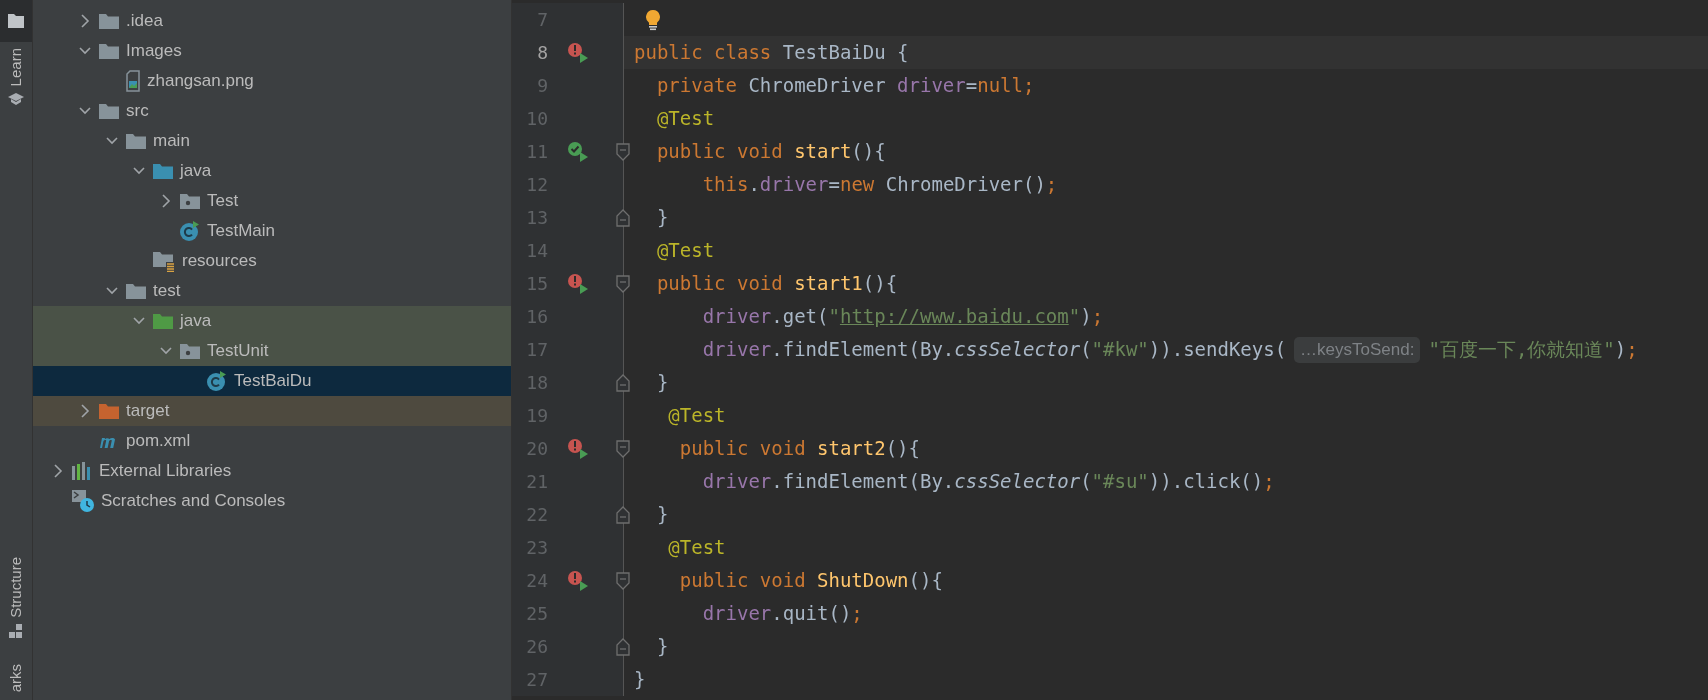 This screenshot has height=700, width=1708. I want to click on image-file-icon, so click(133, 81).